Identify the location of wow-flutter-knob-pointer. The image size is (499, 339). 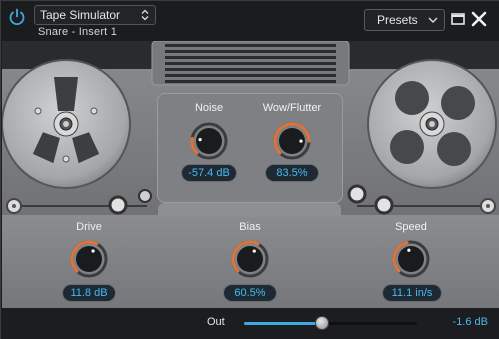
(301, 141).